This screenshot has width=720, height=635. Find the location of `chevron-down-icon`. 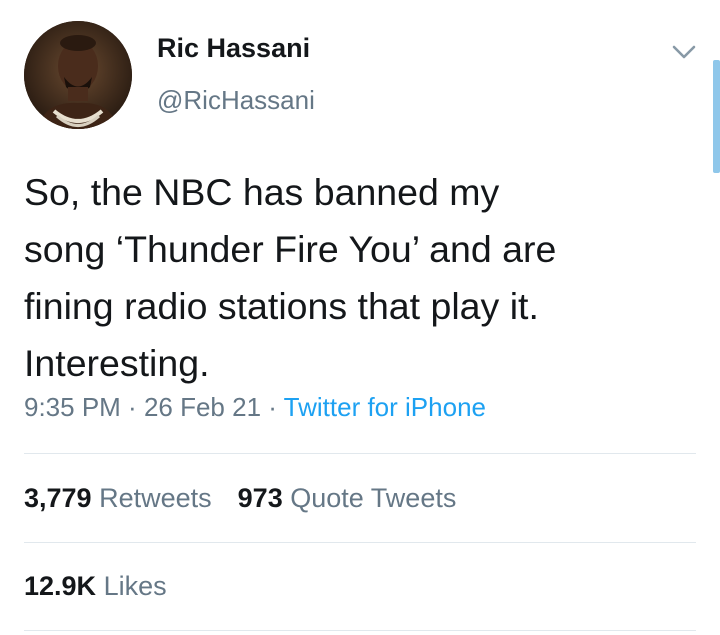

chevron-down-icon is located at coordinates (684, 52).